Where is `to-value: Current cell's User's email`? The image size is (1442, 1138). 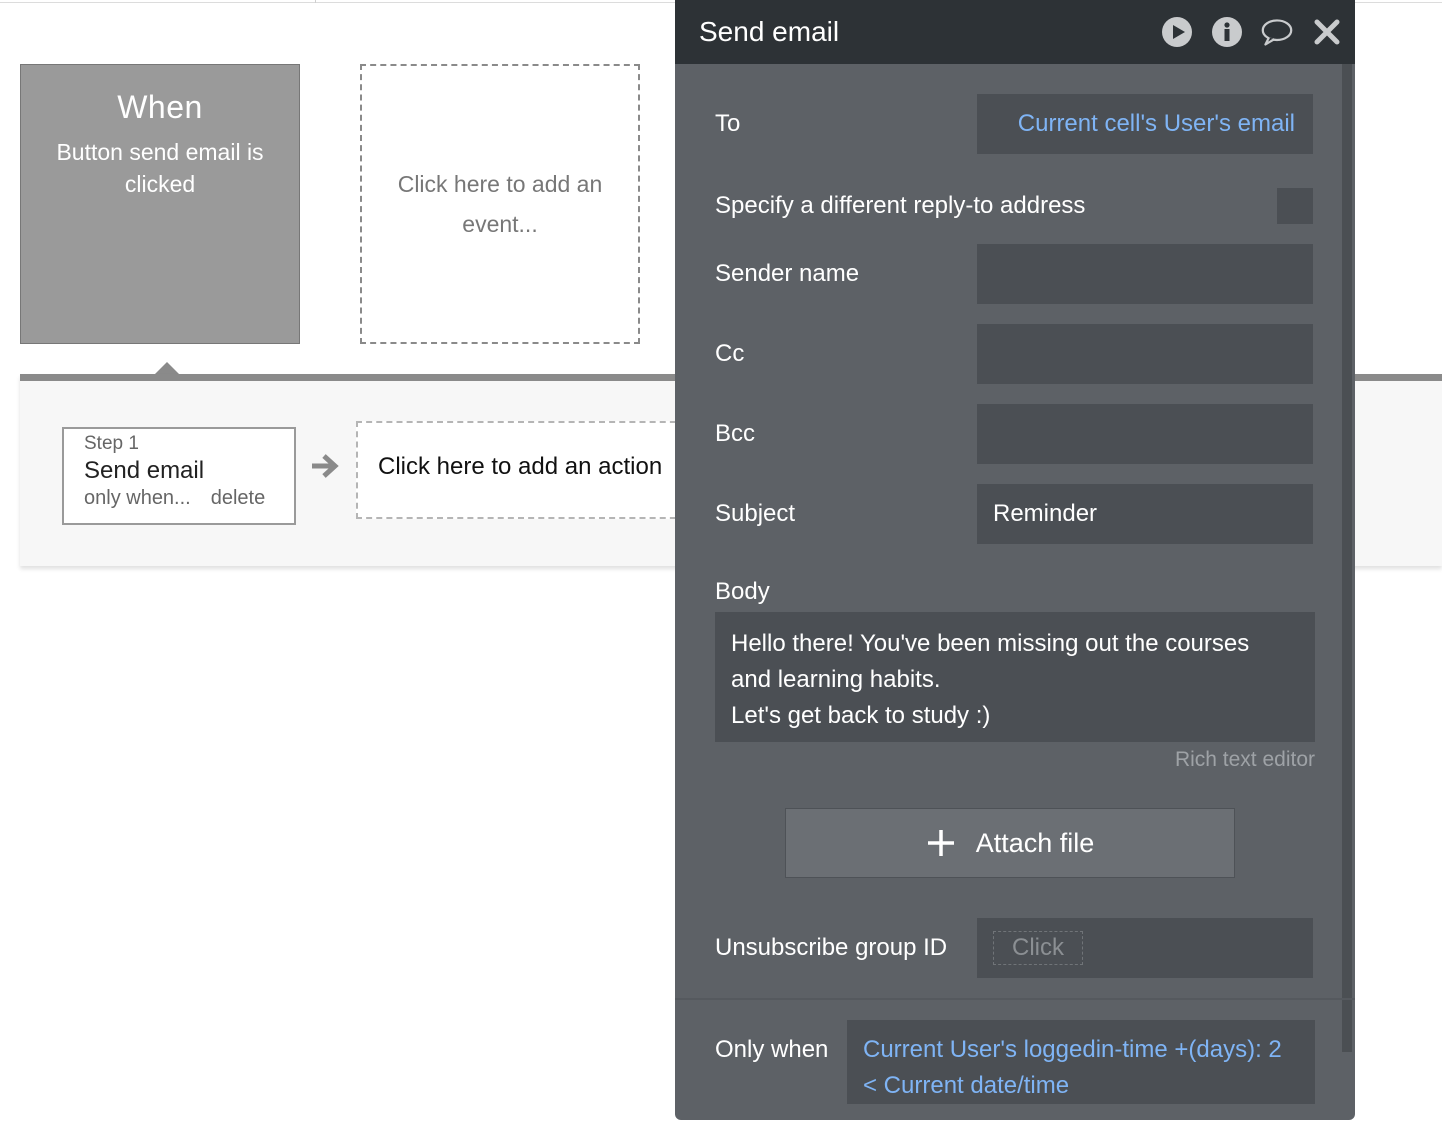 to-value: Current cell's User's email is located at coordinates (1156, 123).